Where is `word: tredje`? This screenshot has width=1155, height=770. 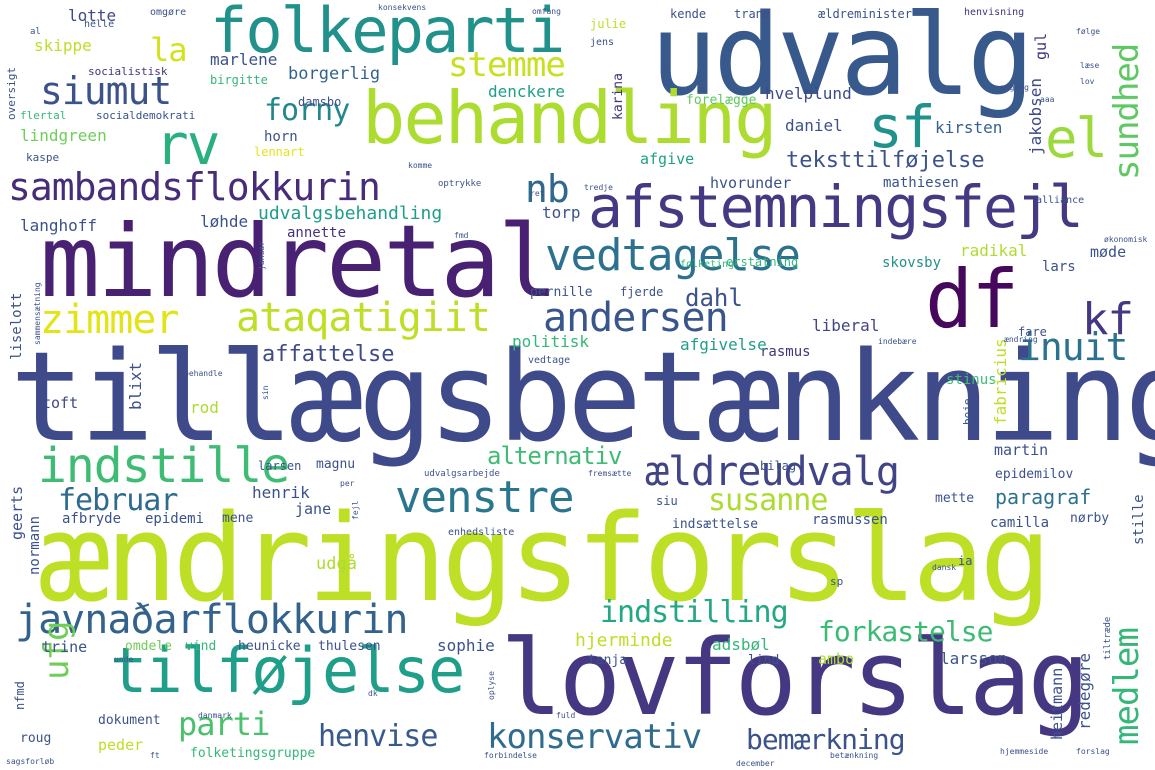
word: tredje is located at coordinates (598, 187).